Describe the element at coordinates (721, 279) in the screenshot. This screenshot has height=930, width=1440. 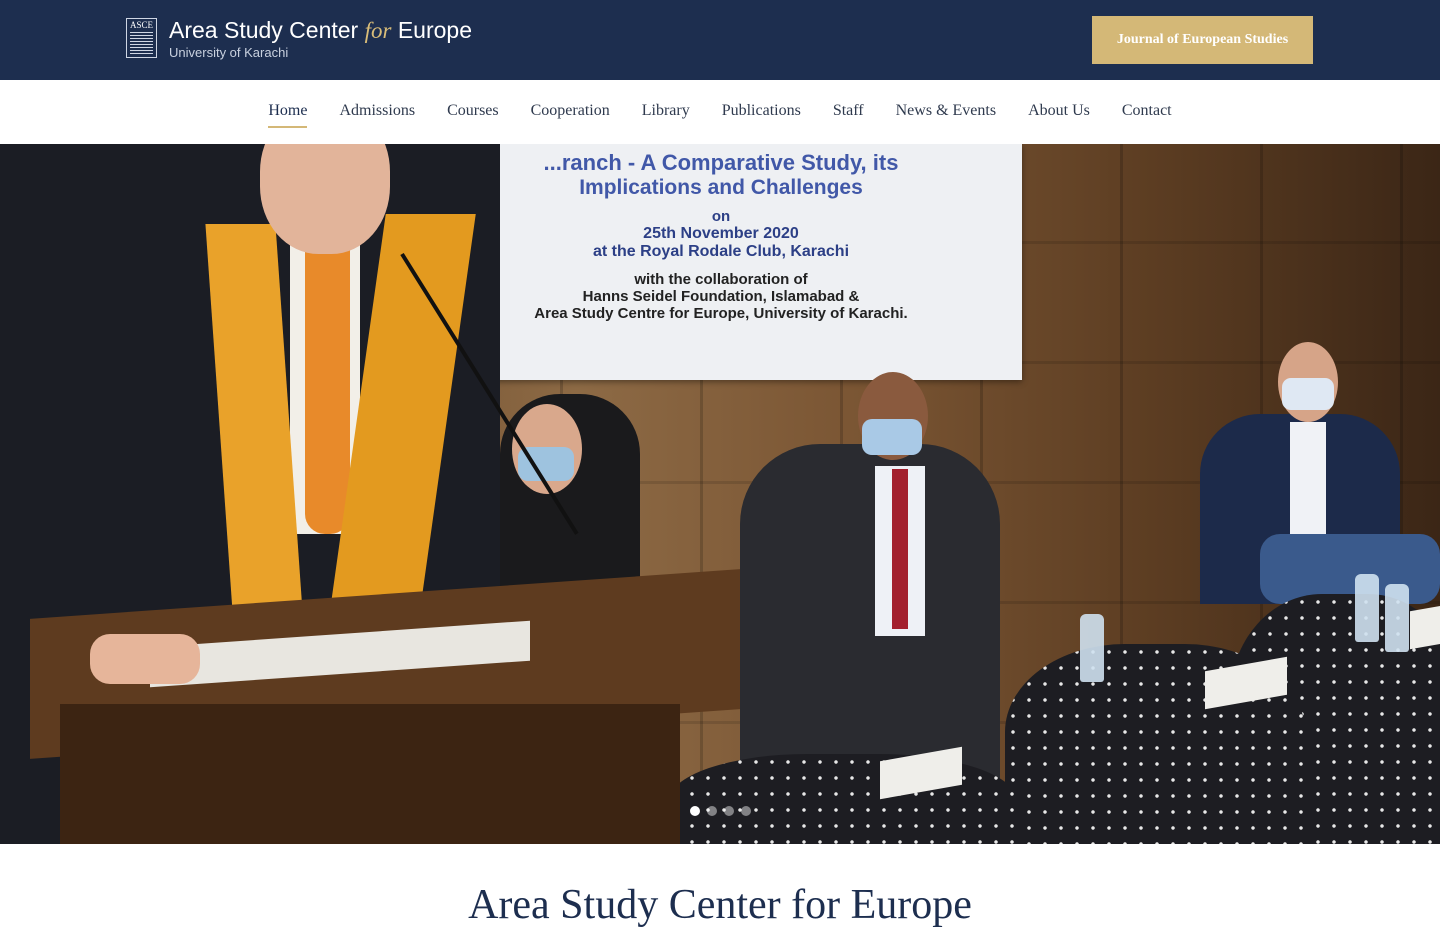
I see `banner-line: with the collaboration of` at that location.